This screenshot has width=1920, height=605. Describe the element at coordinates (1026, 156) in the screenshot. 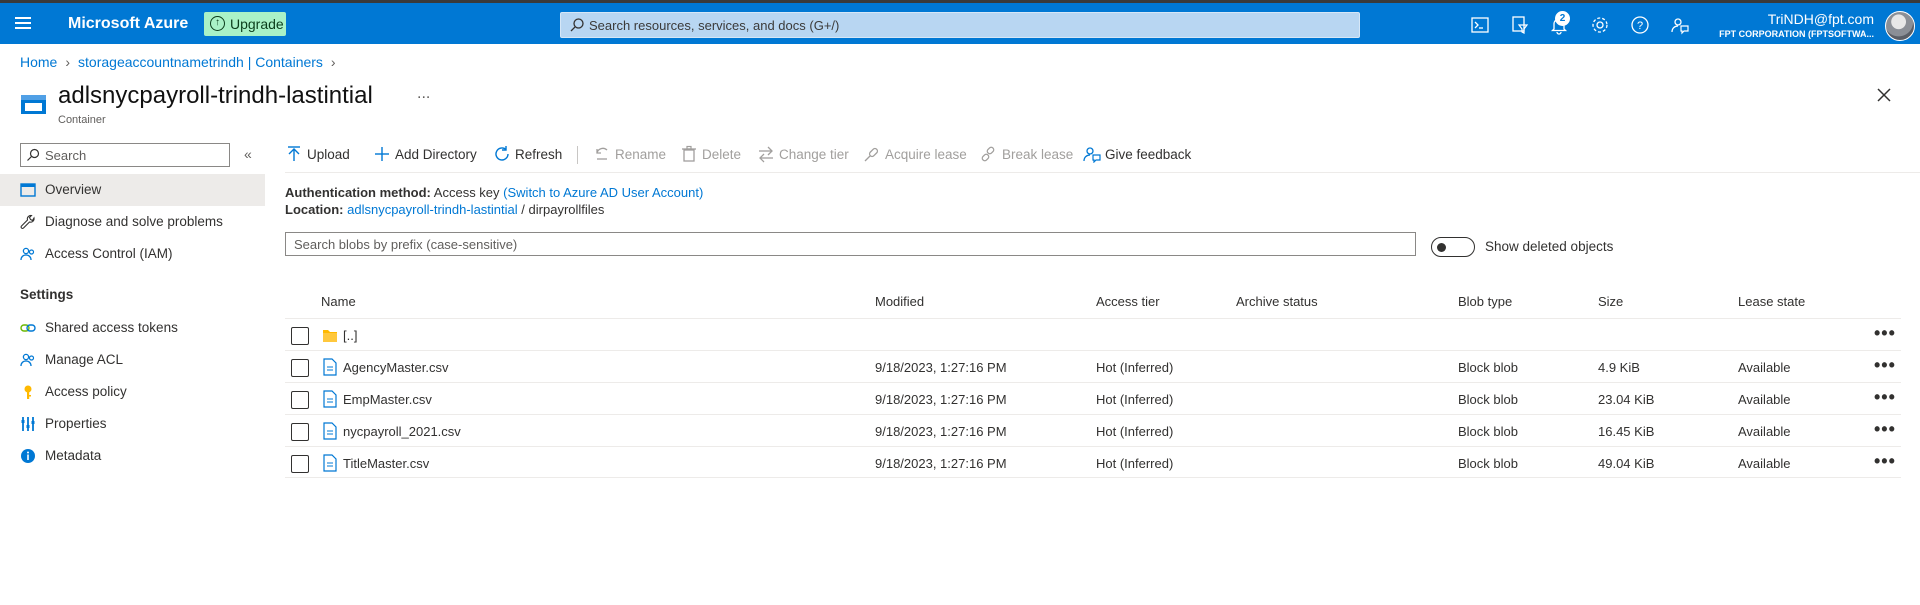

I see `break-lease-button: Break lease` at that location.